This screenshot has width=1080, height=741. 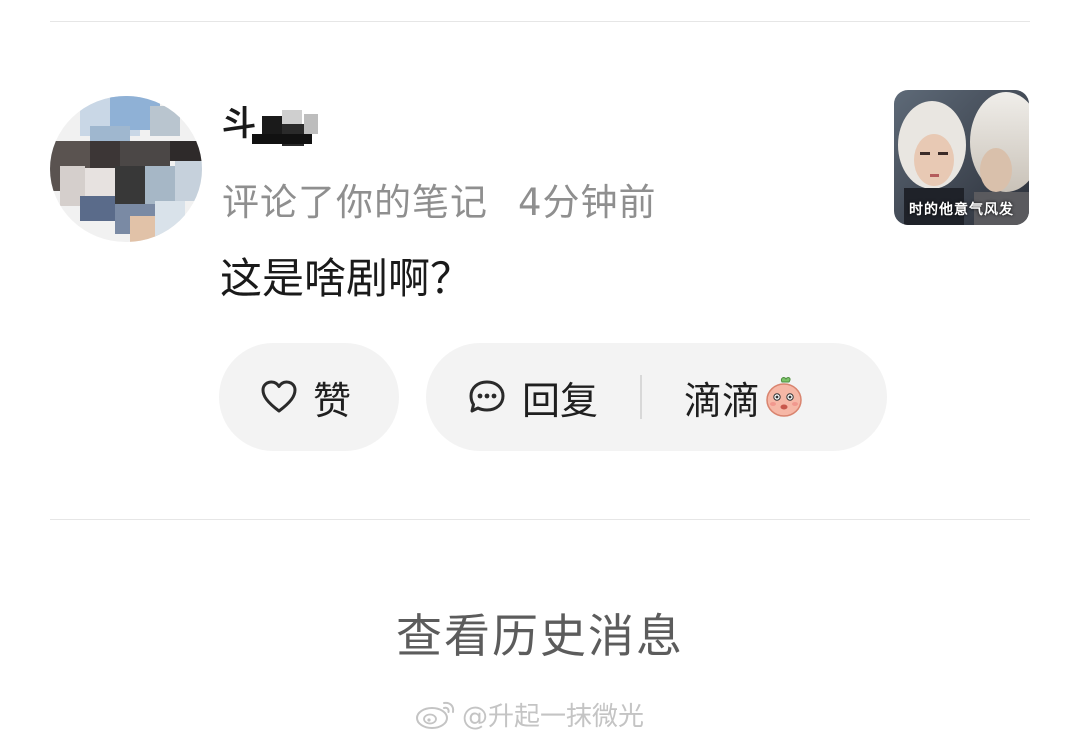 What do you see at coordinates (285, 128) in the screenshot?
I see `username-mosaic` at bounding box center [285, 128].